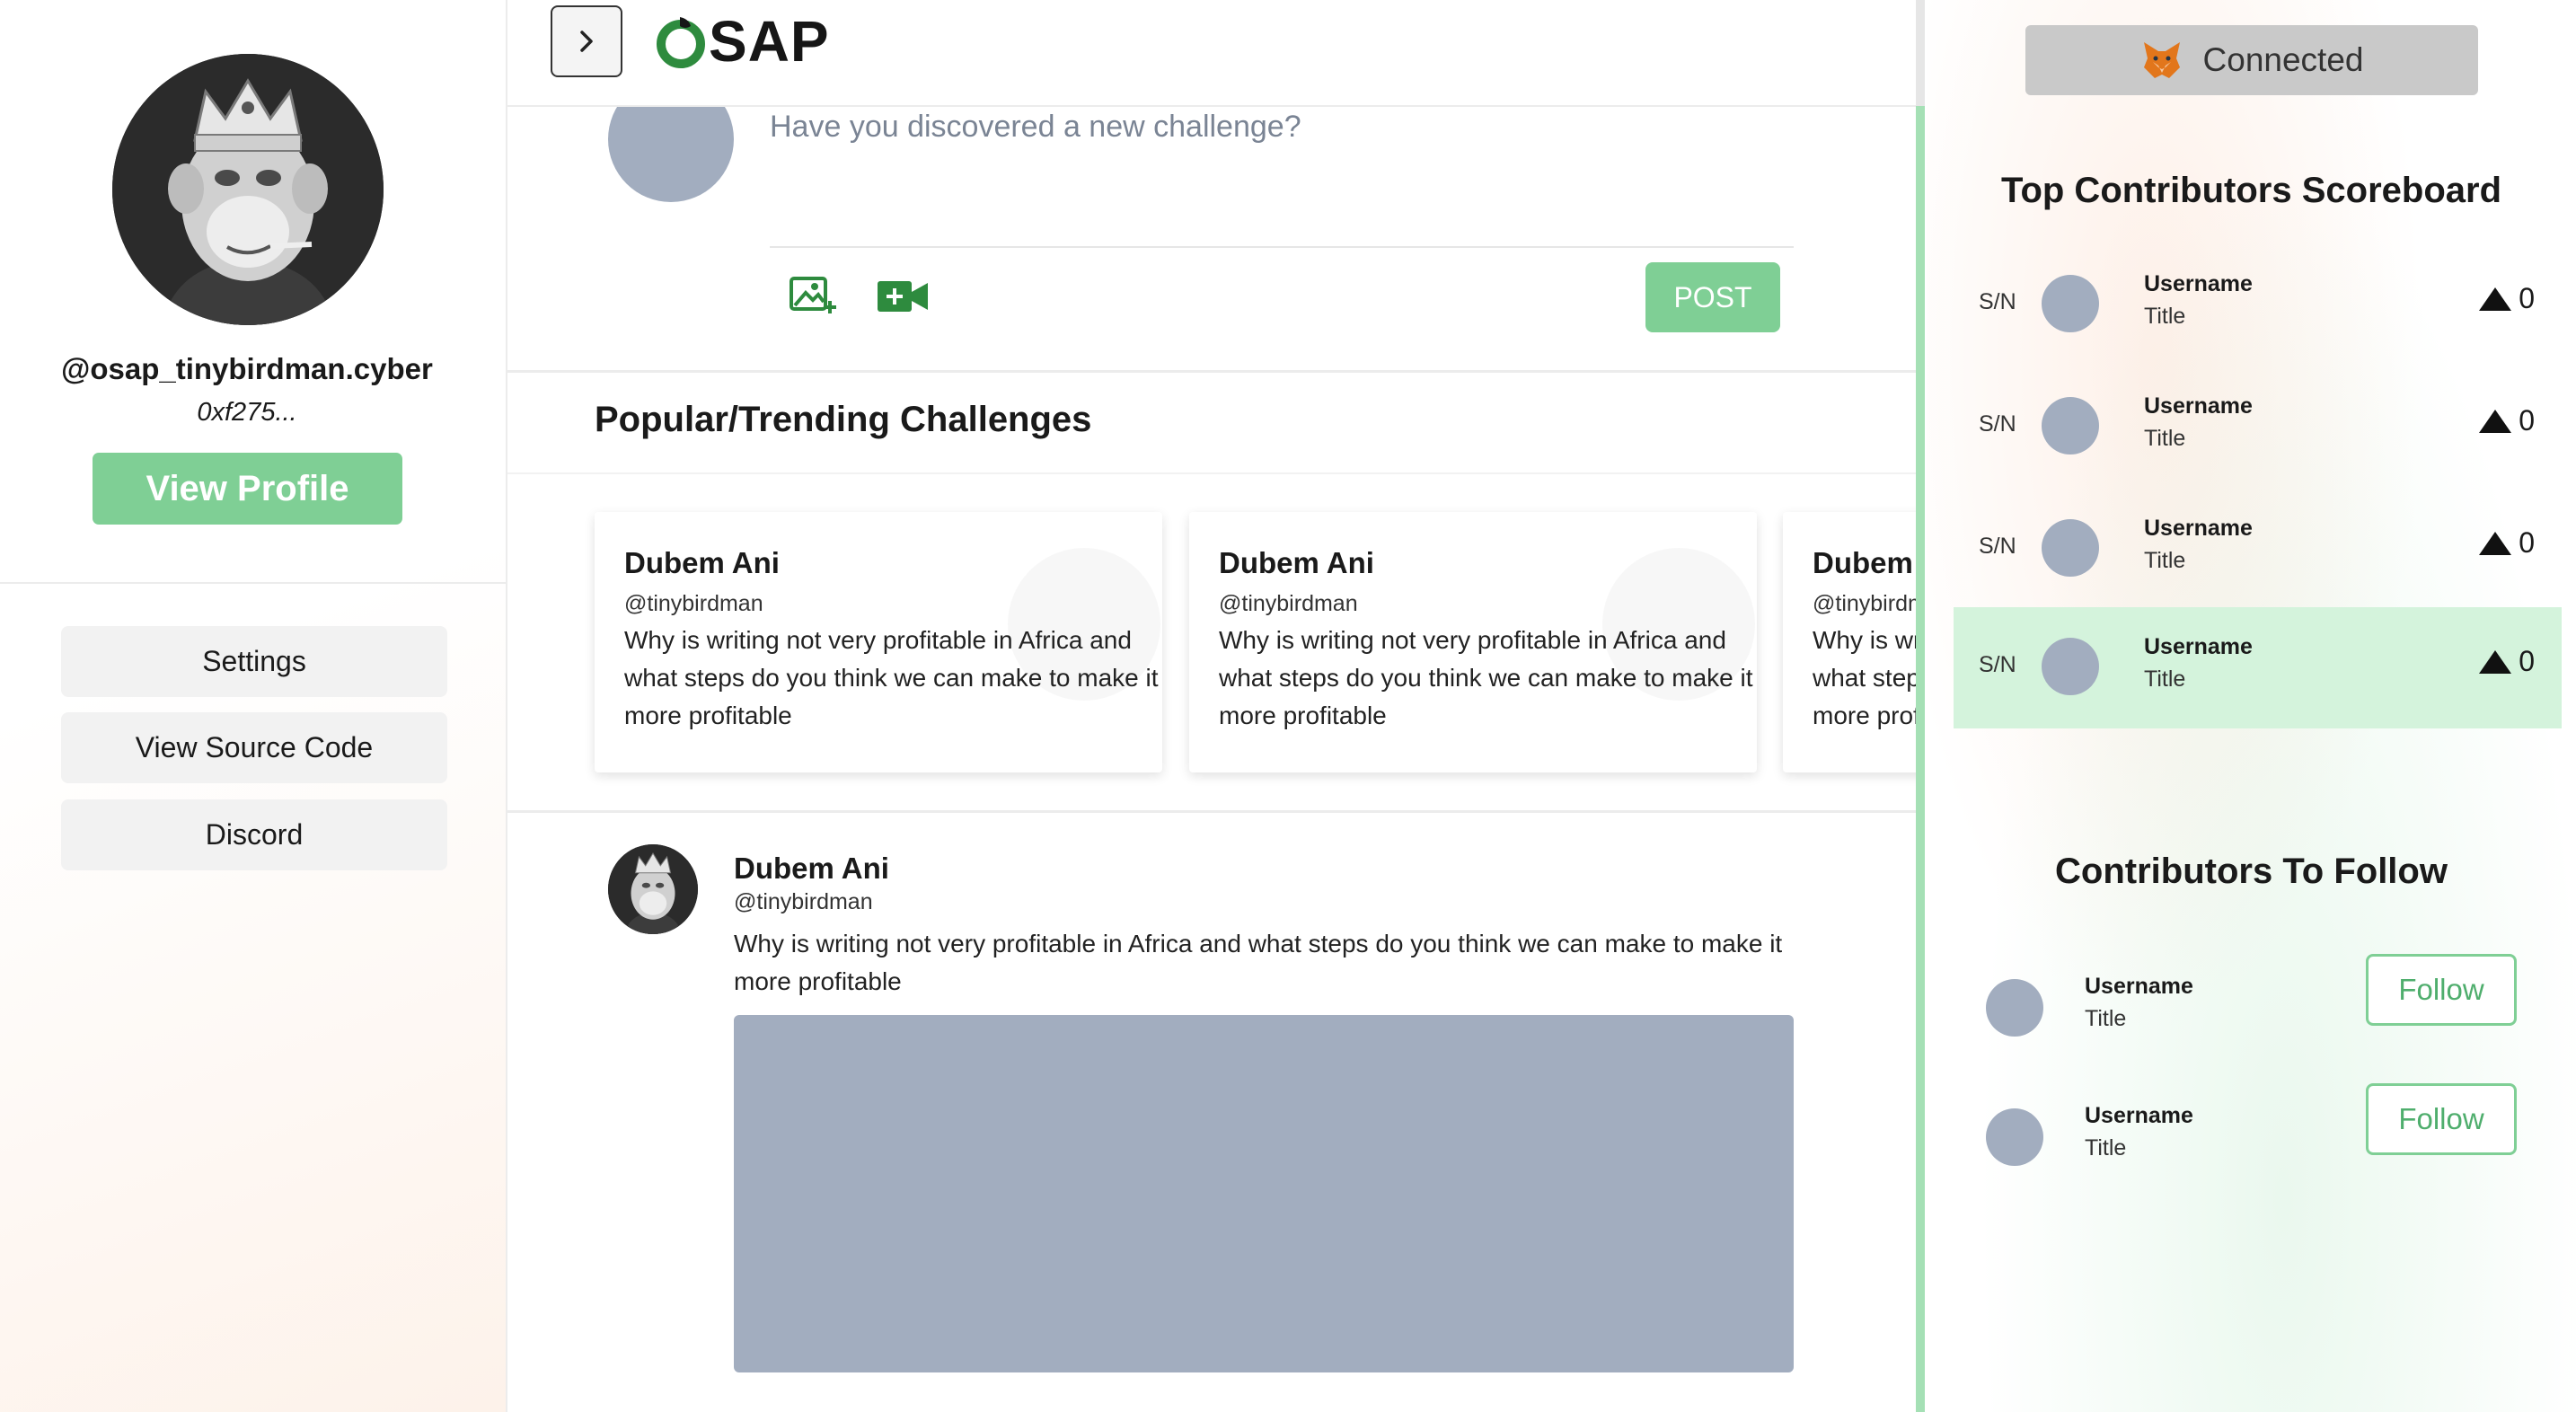 This screenshot has height=1412, width=2576. I want to click on logo-globe-icon, so click(681, 42).